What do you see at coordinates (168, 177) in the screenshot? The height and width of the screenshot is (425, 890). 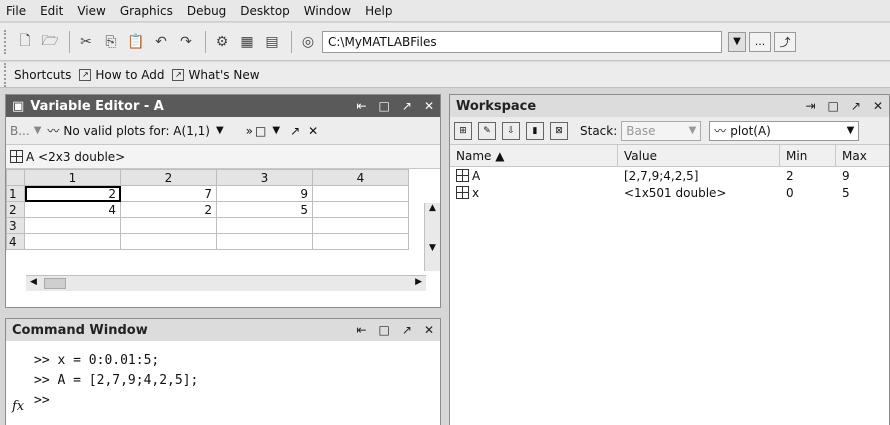 I see `column-header: 2` at bounding box center [168, 177].